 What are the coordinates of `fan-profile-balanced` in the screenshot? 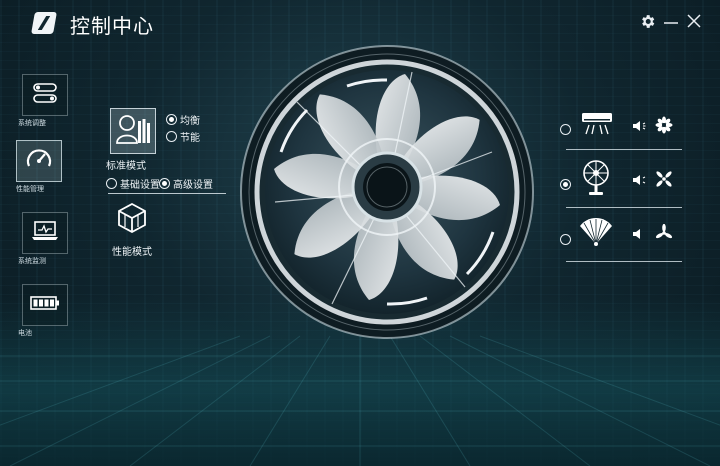 It's located at (621, 183).